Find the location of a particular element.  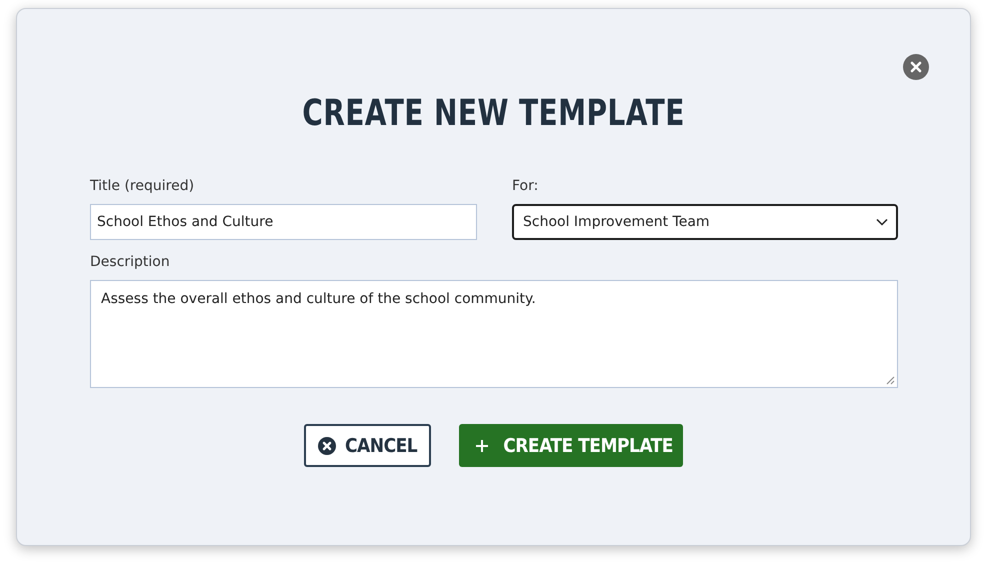

chevron-down-icon is located at coordinates (882, 222).